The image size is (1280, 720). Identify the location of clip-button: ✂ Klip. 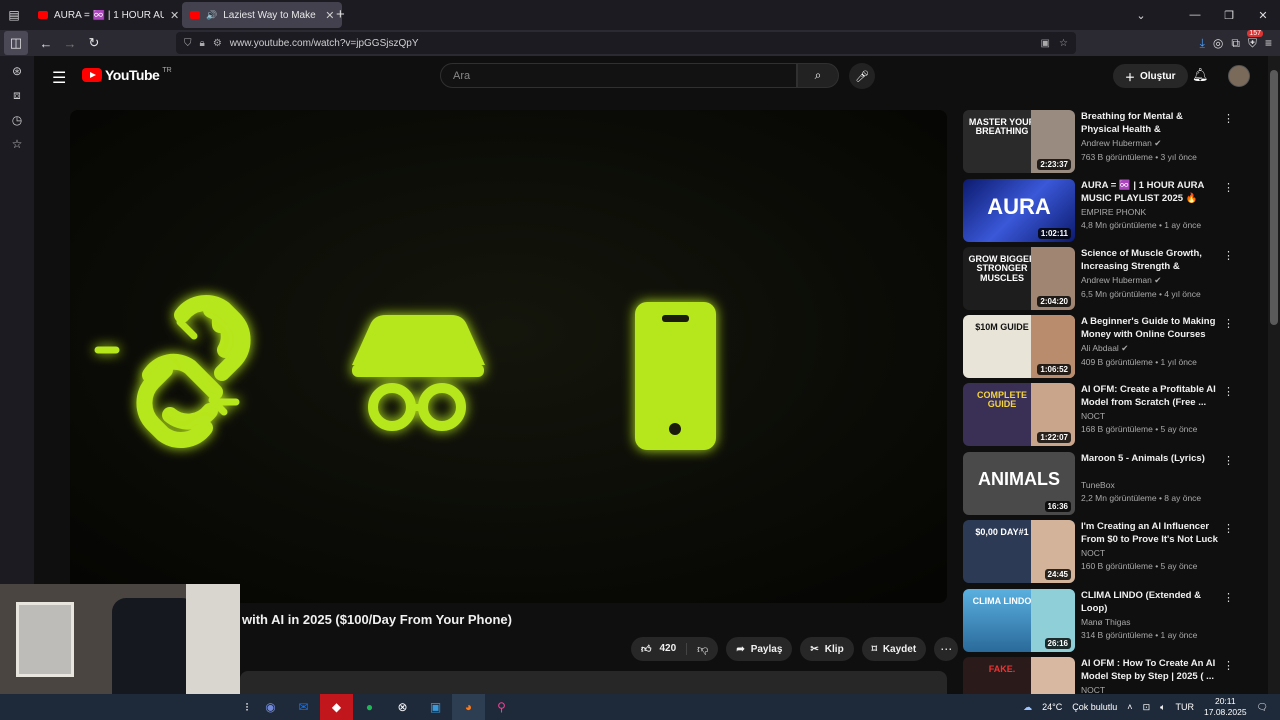
(827, 649).